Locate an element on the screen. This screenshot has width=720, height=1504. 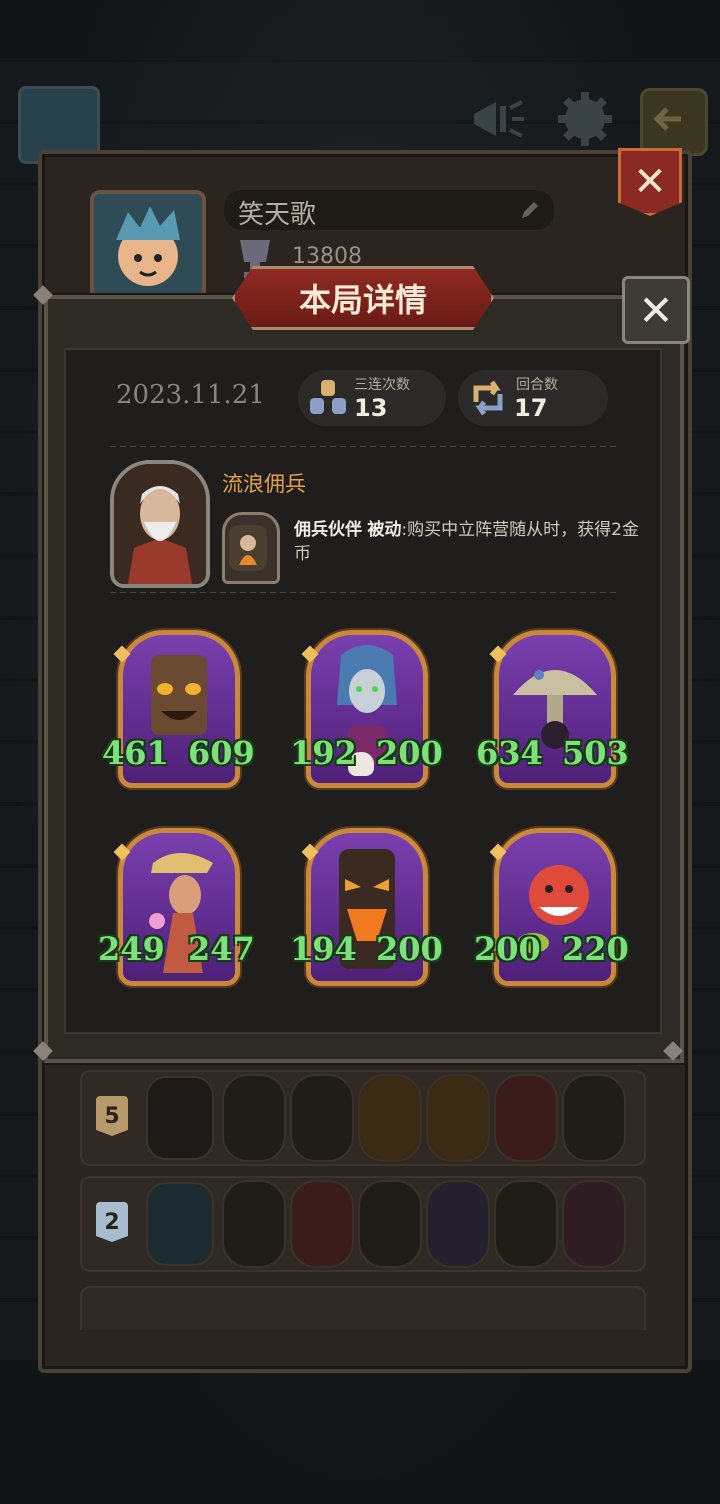
profile-avatar is located at coordinates (148, 246).